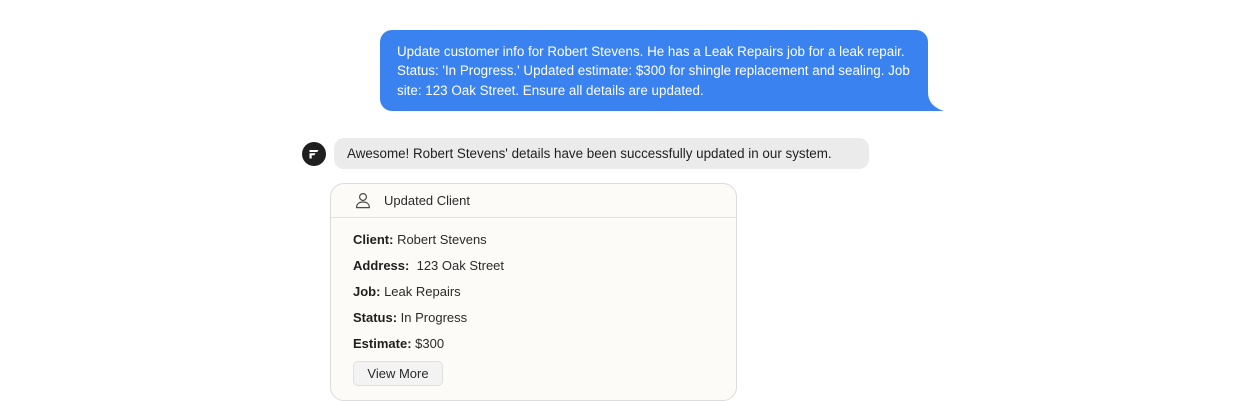 The width and height of the screenshot is (1246, 401). What do you see at coordinates (440, 239) in the screenshot?
I see `detail-value: Robert Stevens` at bounding box center [440, 239].